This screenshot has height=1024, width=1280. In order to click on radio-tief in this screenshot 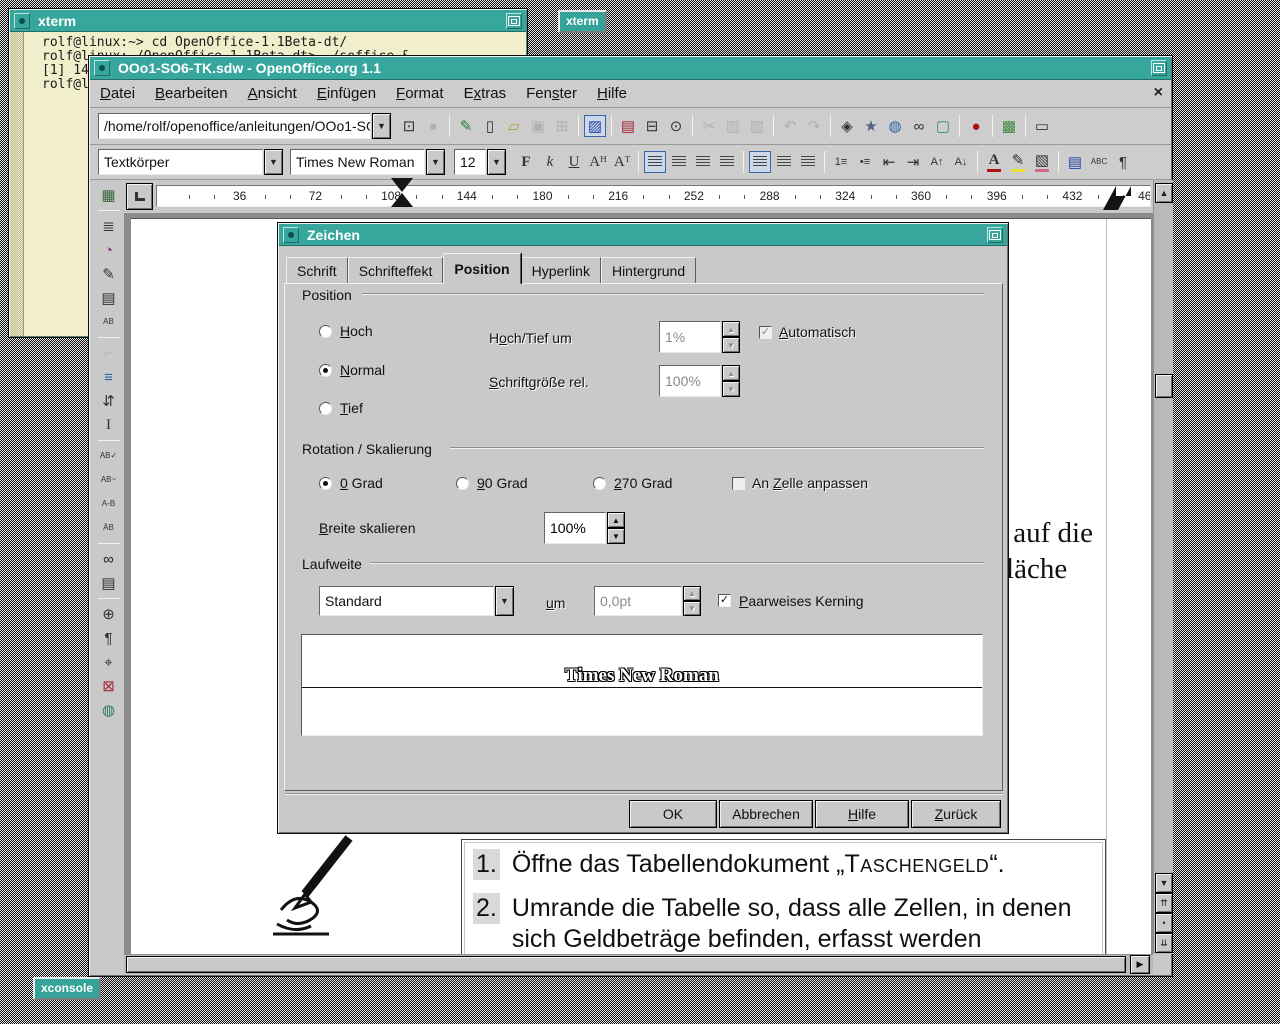, I will do `click(325, 408)`.